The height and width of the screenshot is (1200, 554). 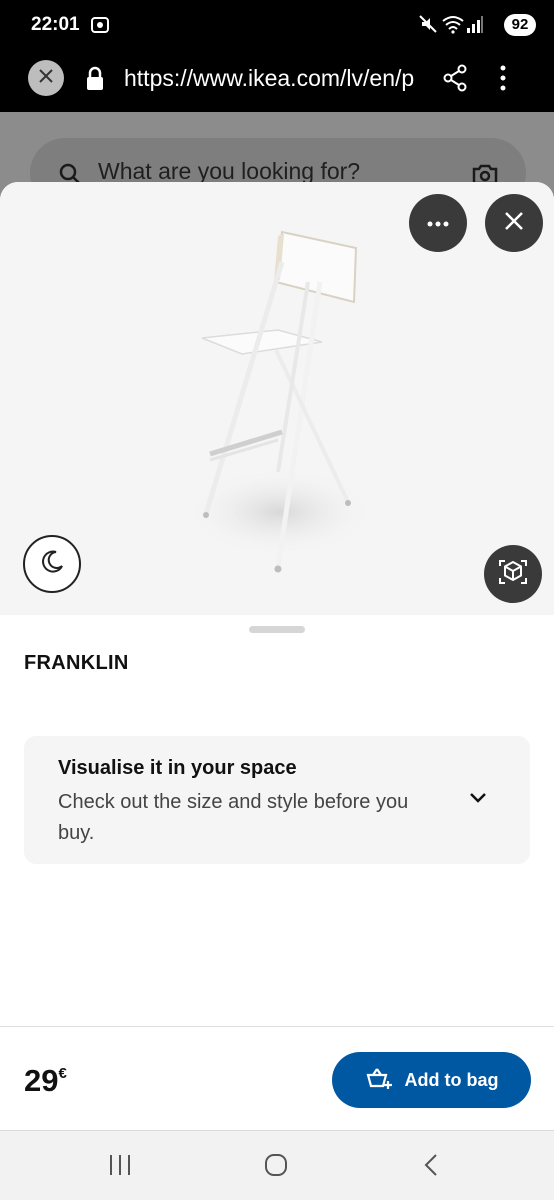 I want to click on moon-icon, so click(x=52, y=564).